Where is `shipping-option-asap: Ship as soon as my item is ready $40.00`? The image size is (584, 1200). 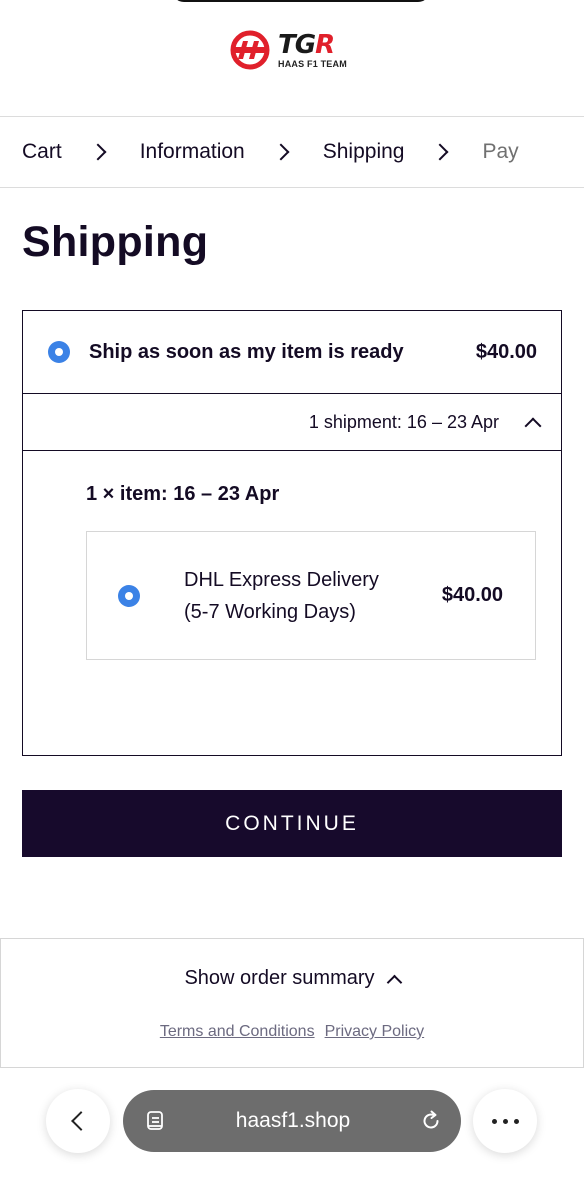 shipping-option-asap: Ship as soon as my item is ready $40.00 is located at coordinates (292, 352).